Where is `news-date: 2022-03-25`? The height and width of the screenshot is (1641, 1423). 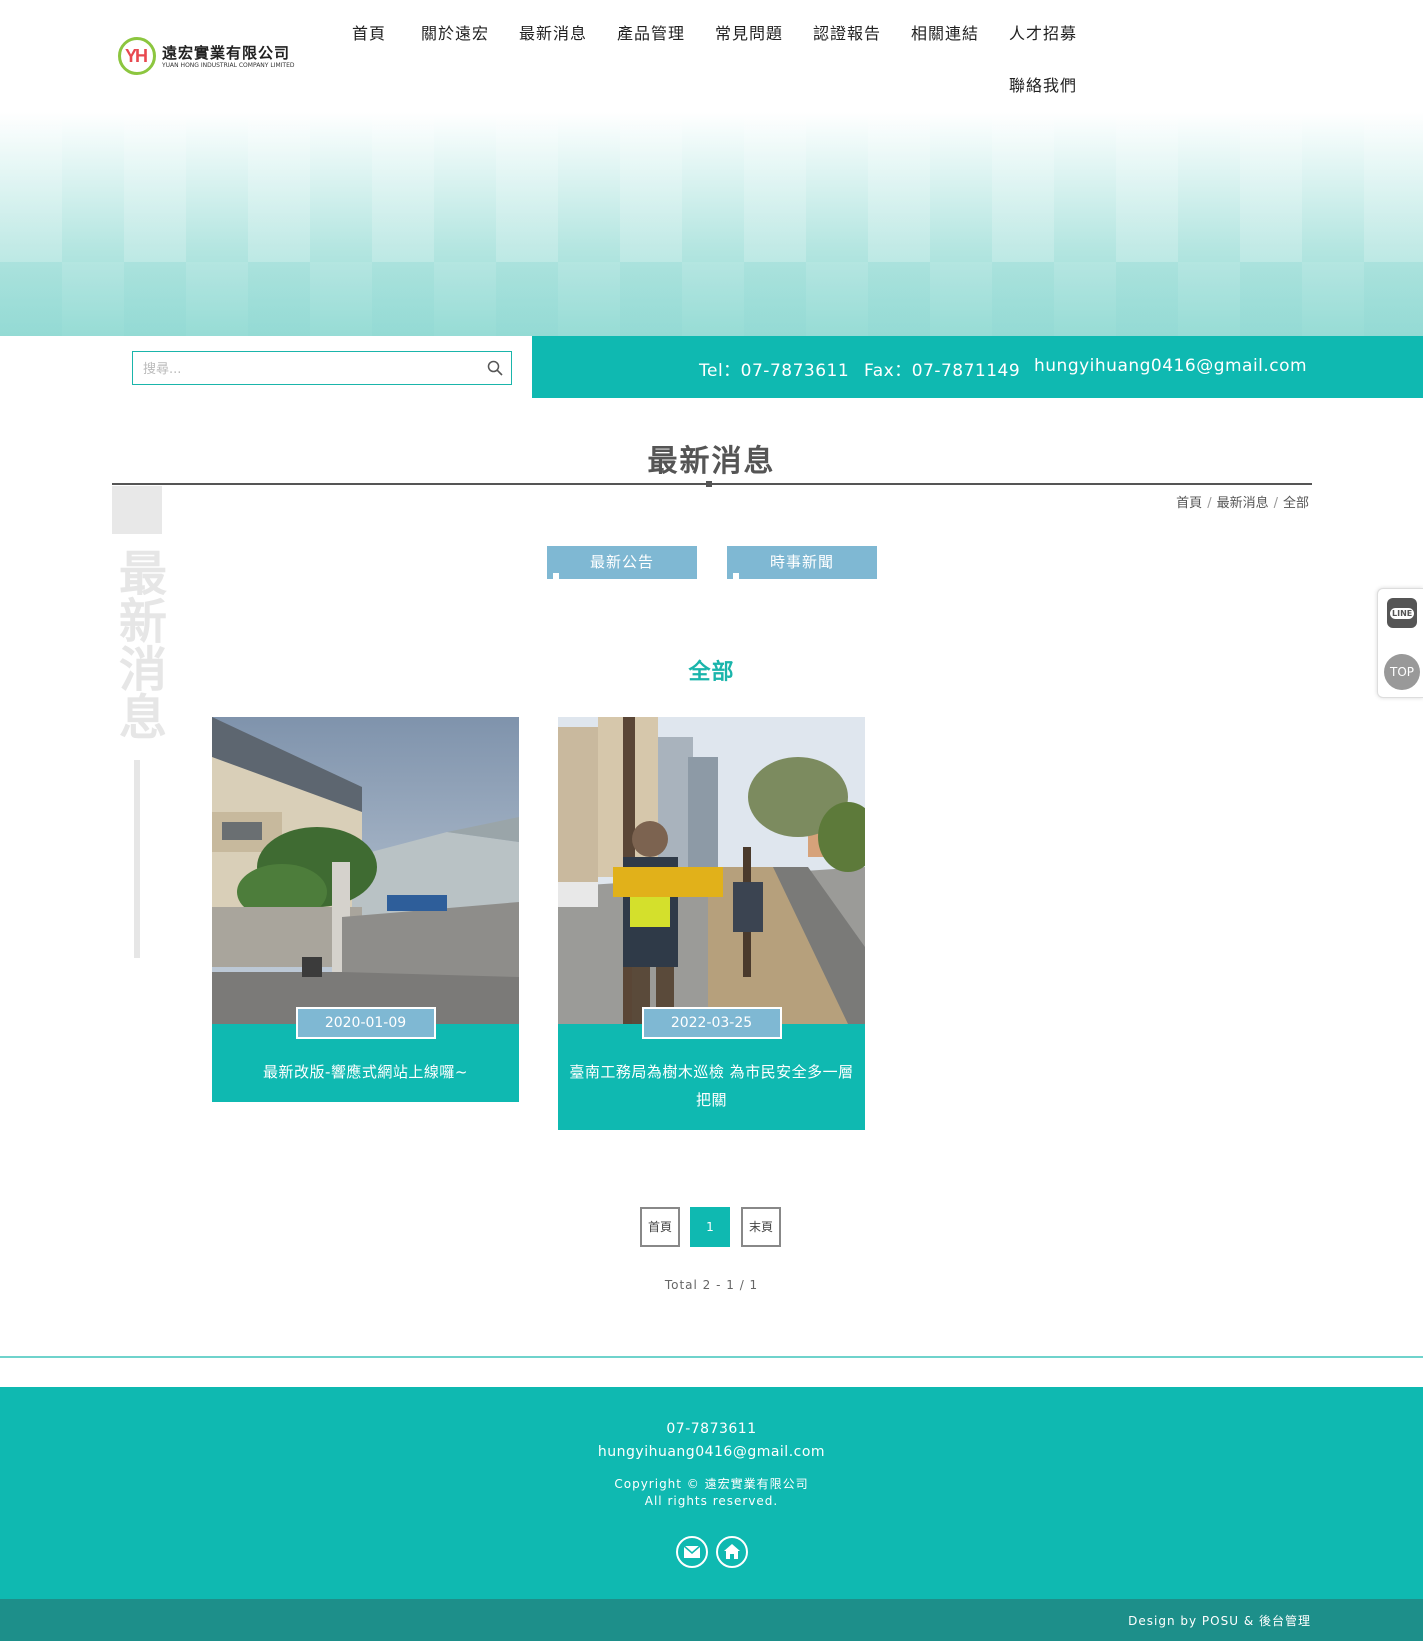 news-date: 2022-03-25 is located at coordinates (711, 1023).